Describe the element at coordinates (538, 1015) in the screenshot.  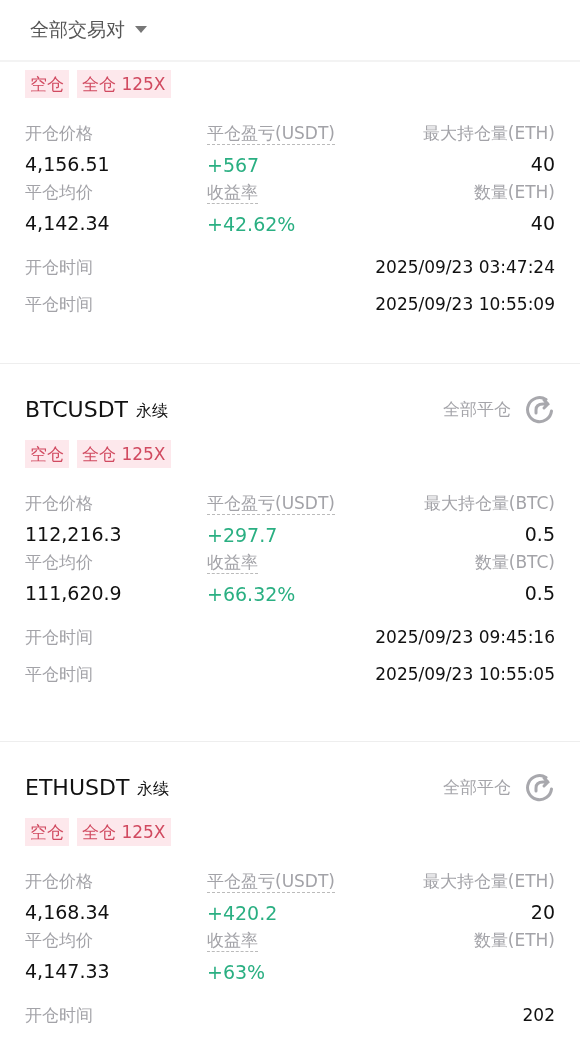
I see `time-value: 202` at that location.